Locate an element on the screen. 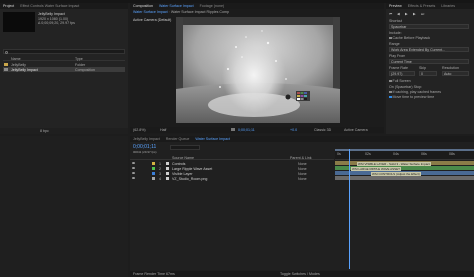  viewer-render is located at coordinates (258, 70).